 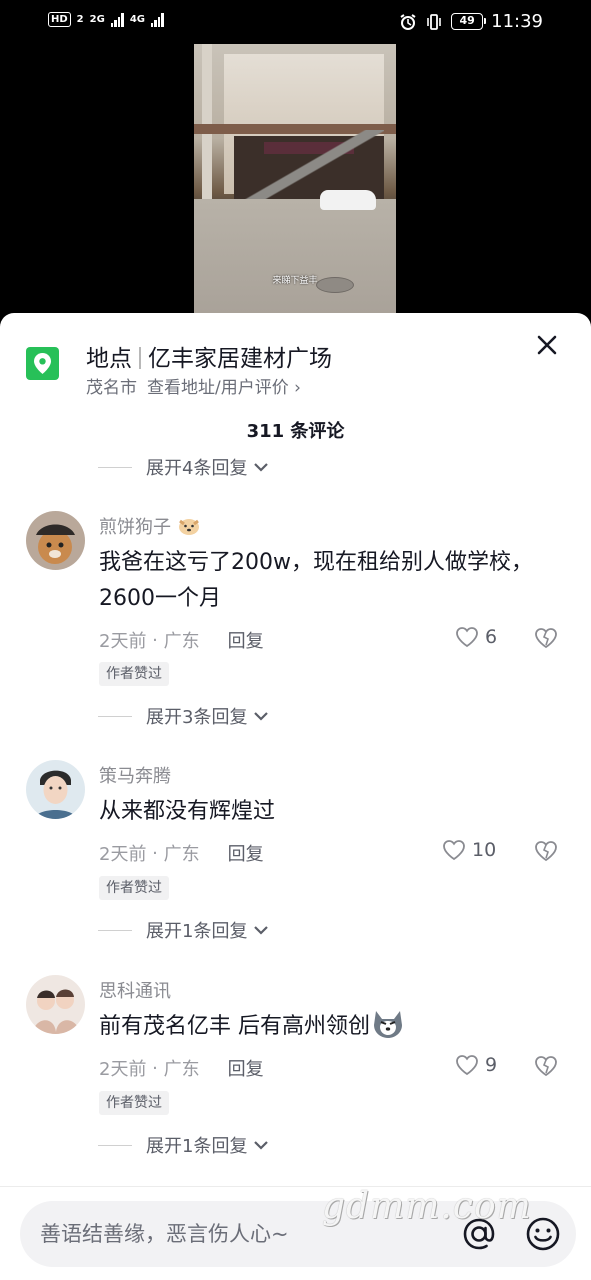 What do you see at coordinates (408, 21) in the screenshot?
I see `alarm-icon` at bounding box center [408, 21].